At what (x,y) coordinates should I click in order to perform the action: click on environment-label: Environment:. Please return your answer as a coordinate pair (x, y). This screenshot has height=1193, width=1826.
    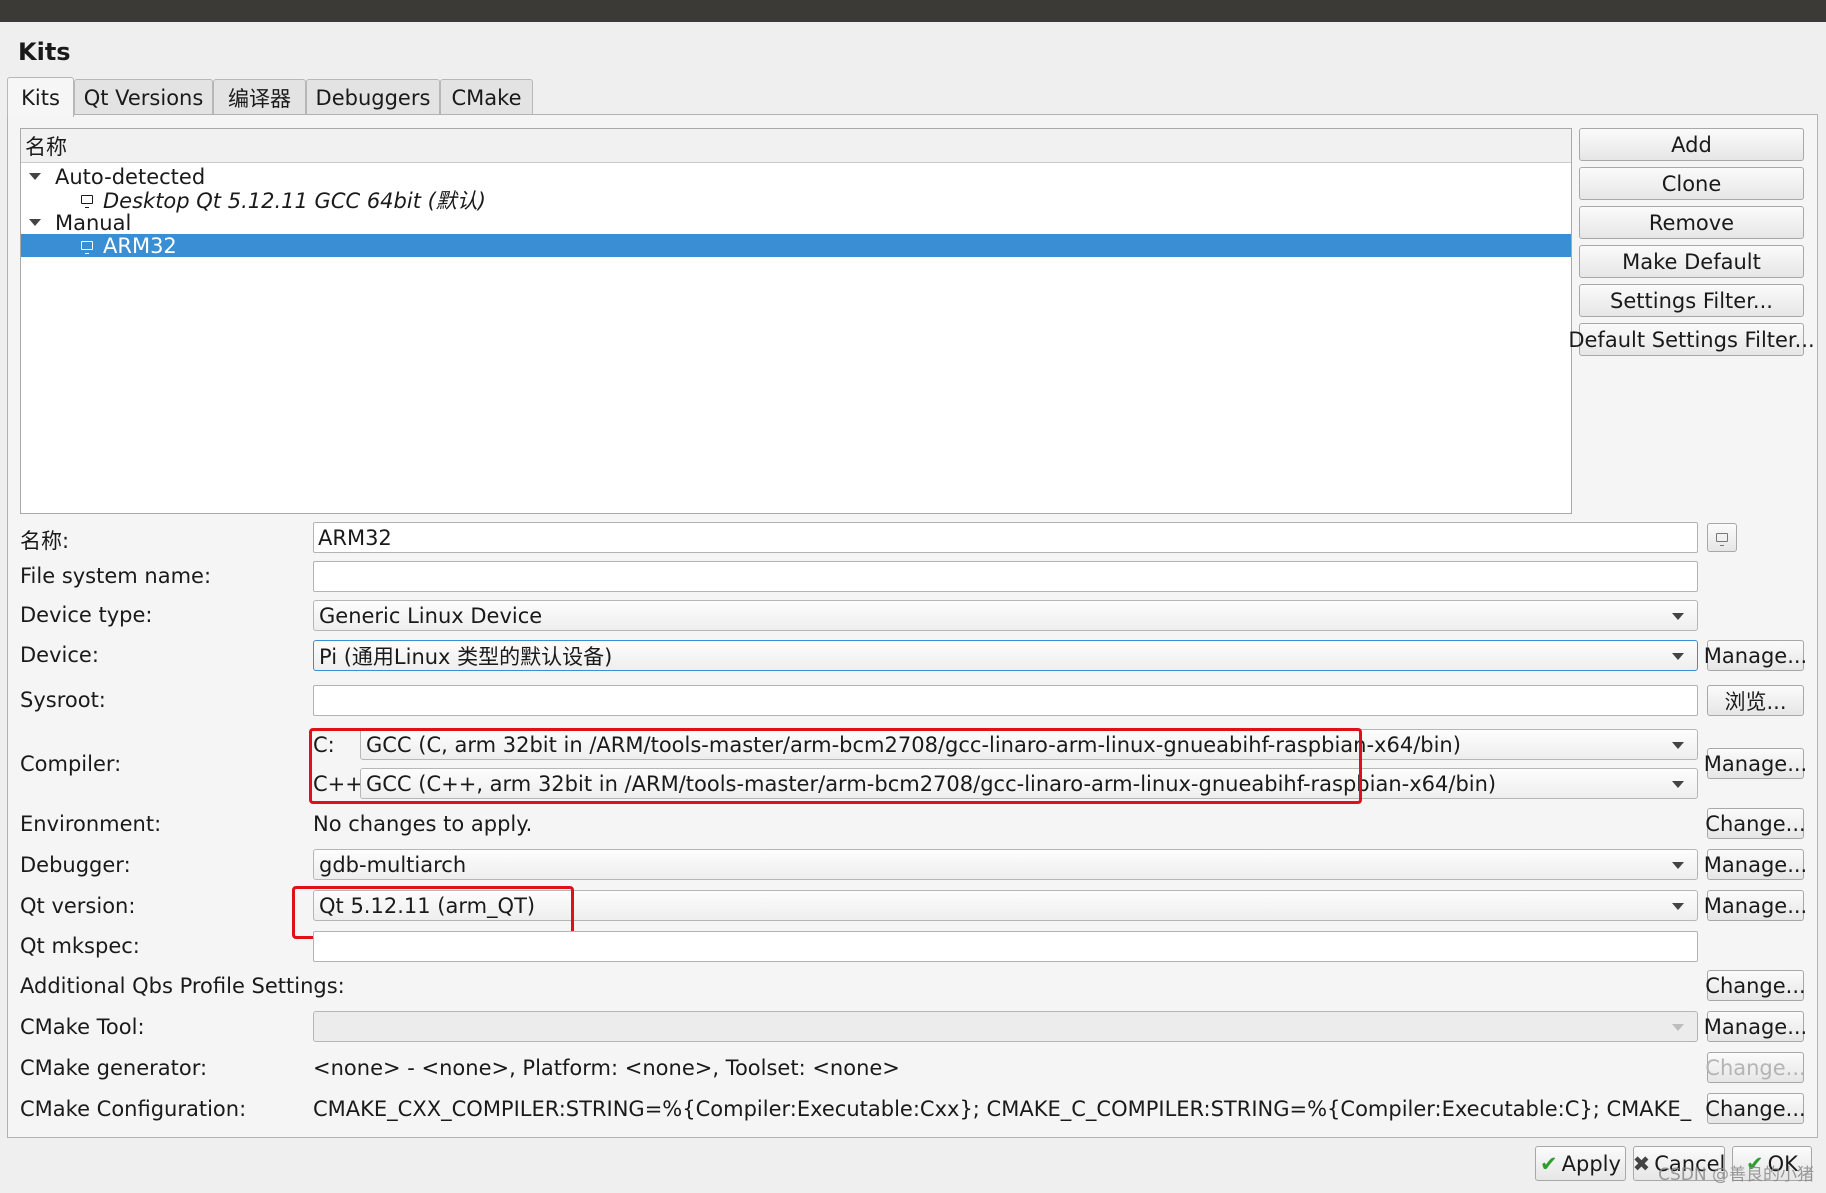
    Looking at the image, I should click on (91, 824).